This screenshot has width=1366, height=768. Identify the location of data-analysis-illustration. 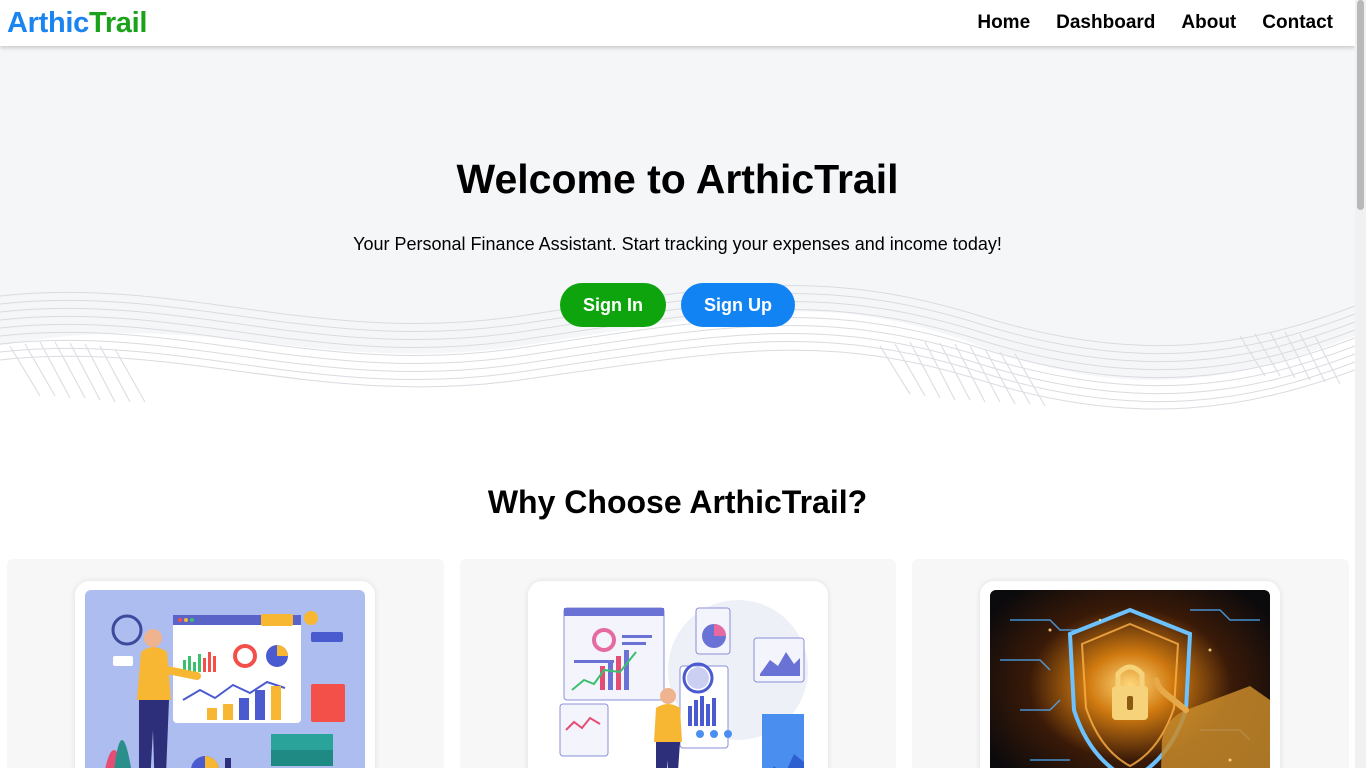
(677, 679).